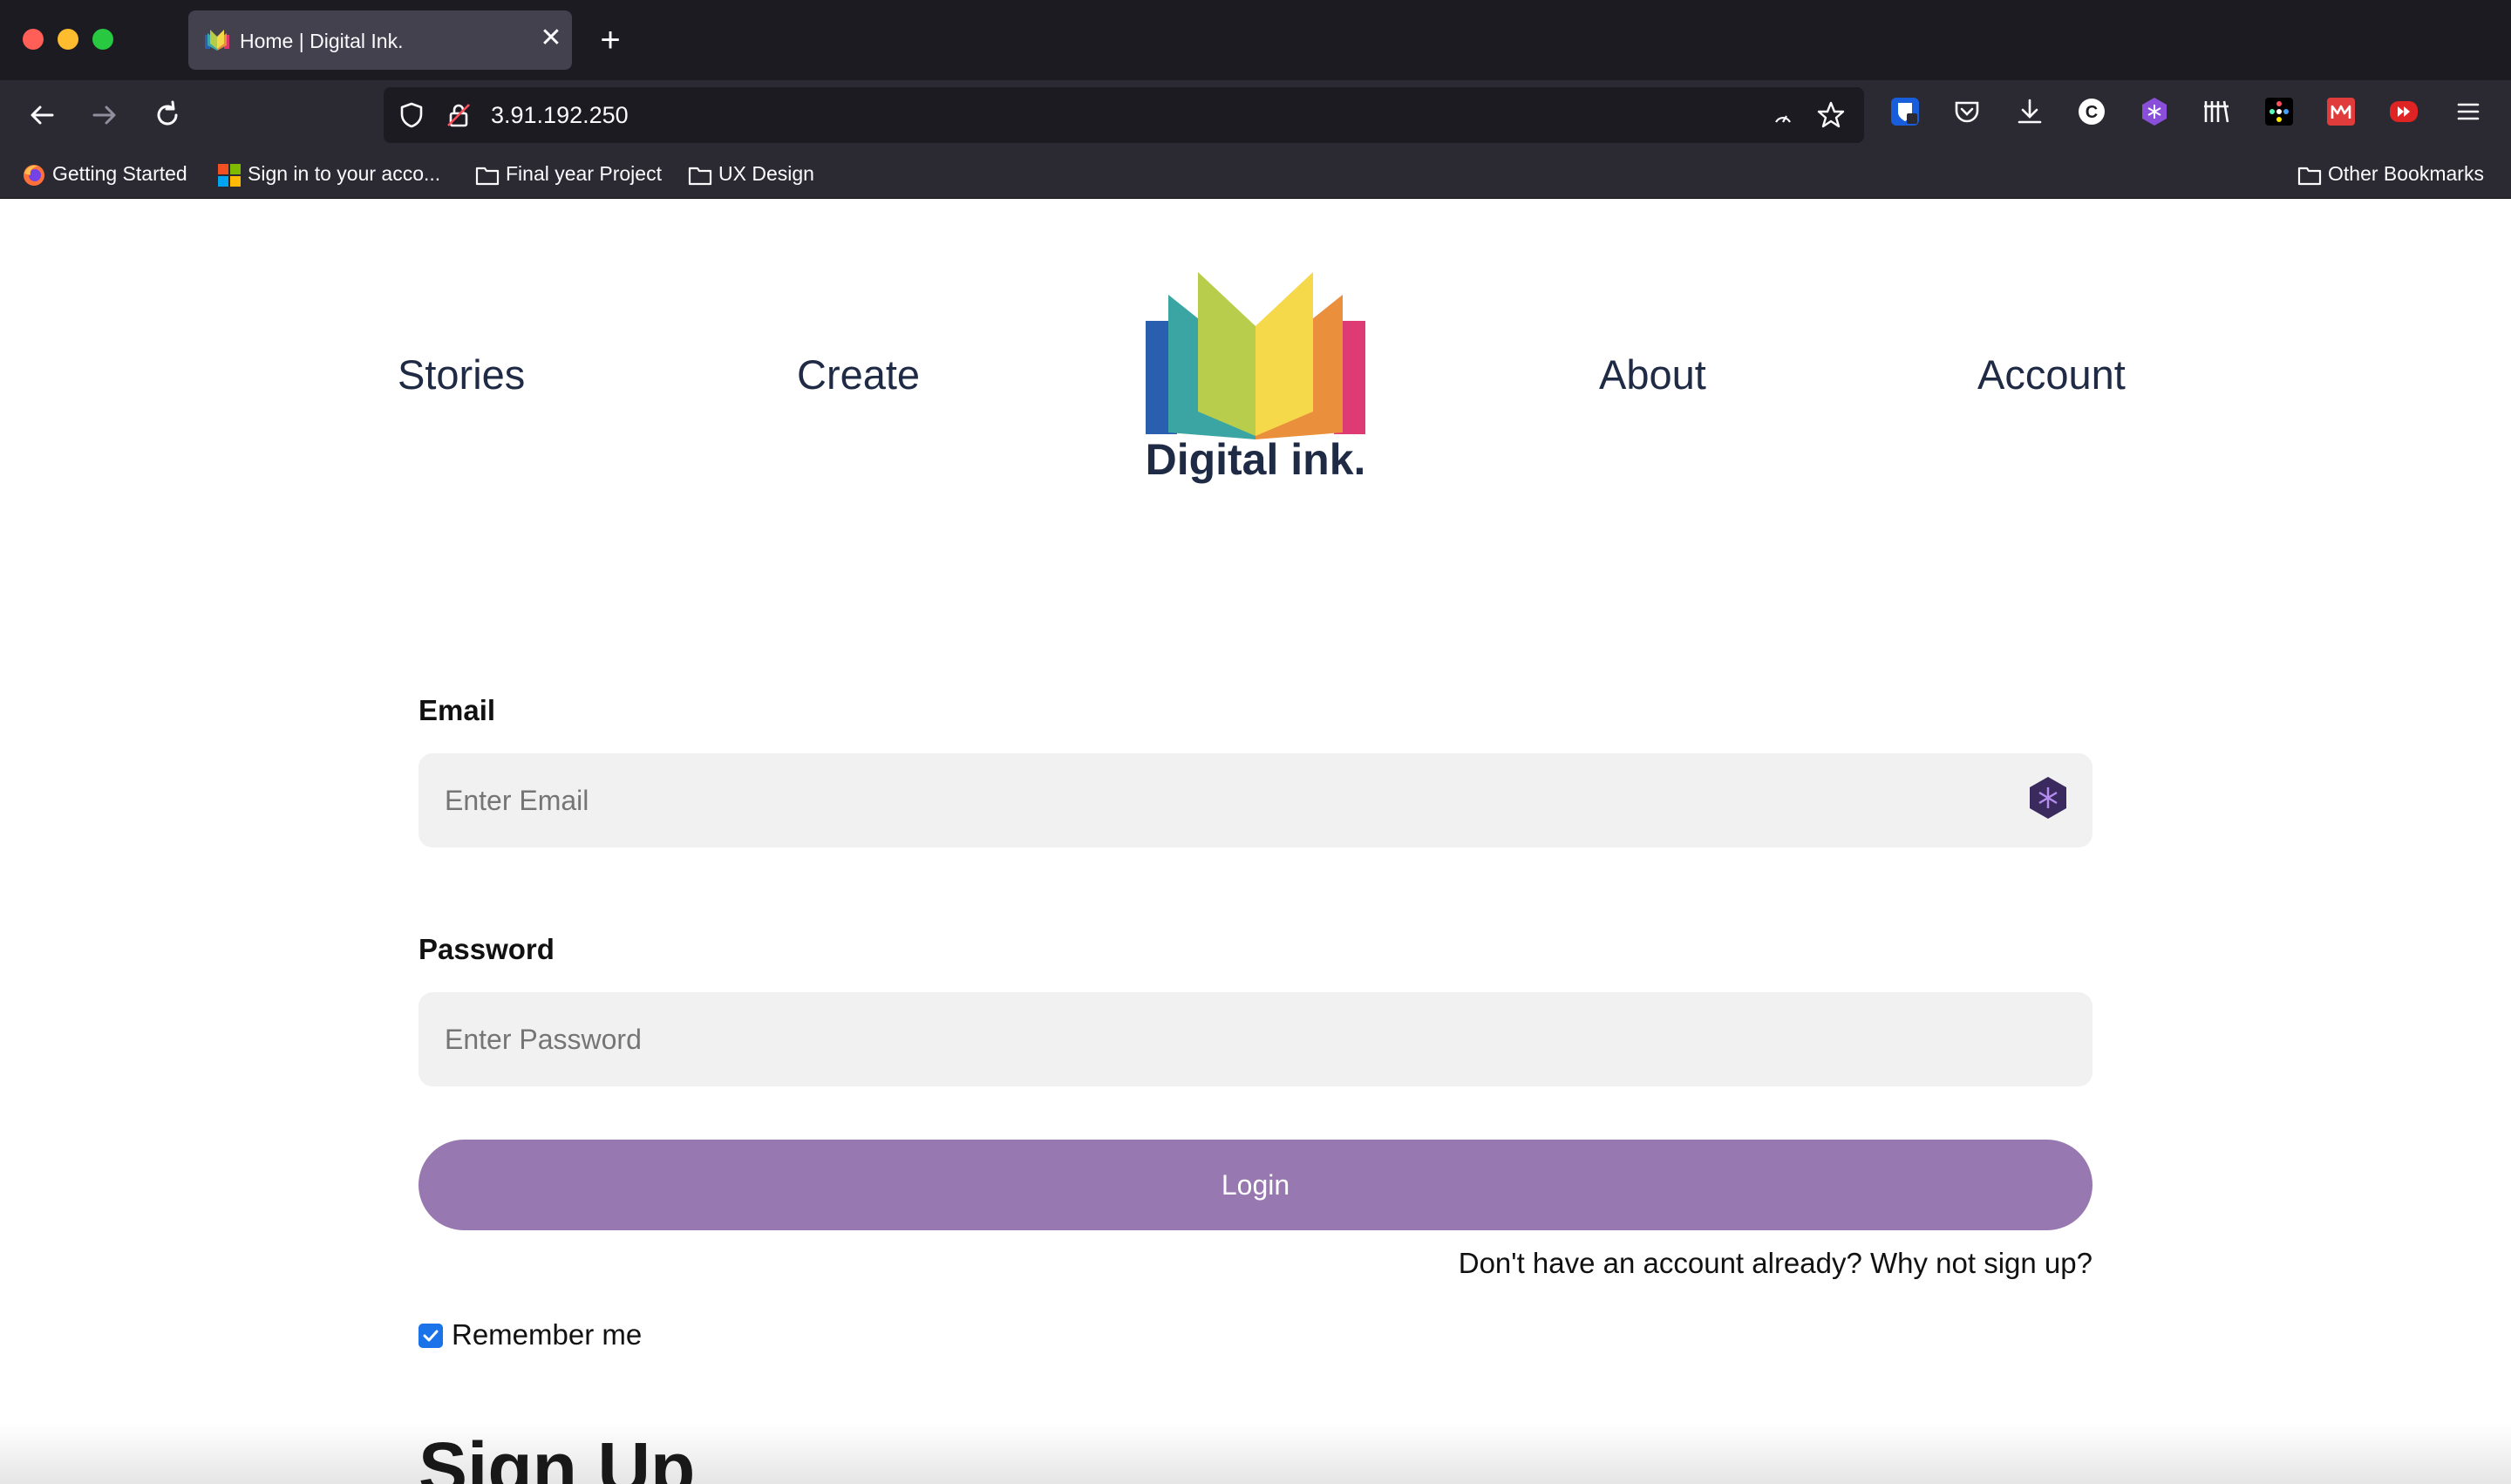 This screenshot has height=1484, width=2511. I want to click on bookmark-getting-started: Getting Started, so click(104, 173).